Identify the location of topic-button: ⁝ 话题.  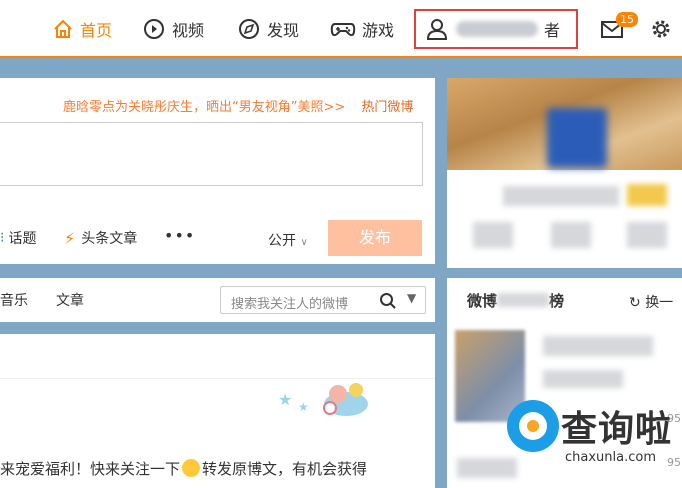
(18, 238).